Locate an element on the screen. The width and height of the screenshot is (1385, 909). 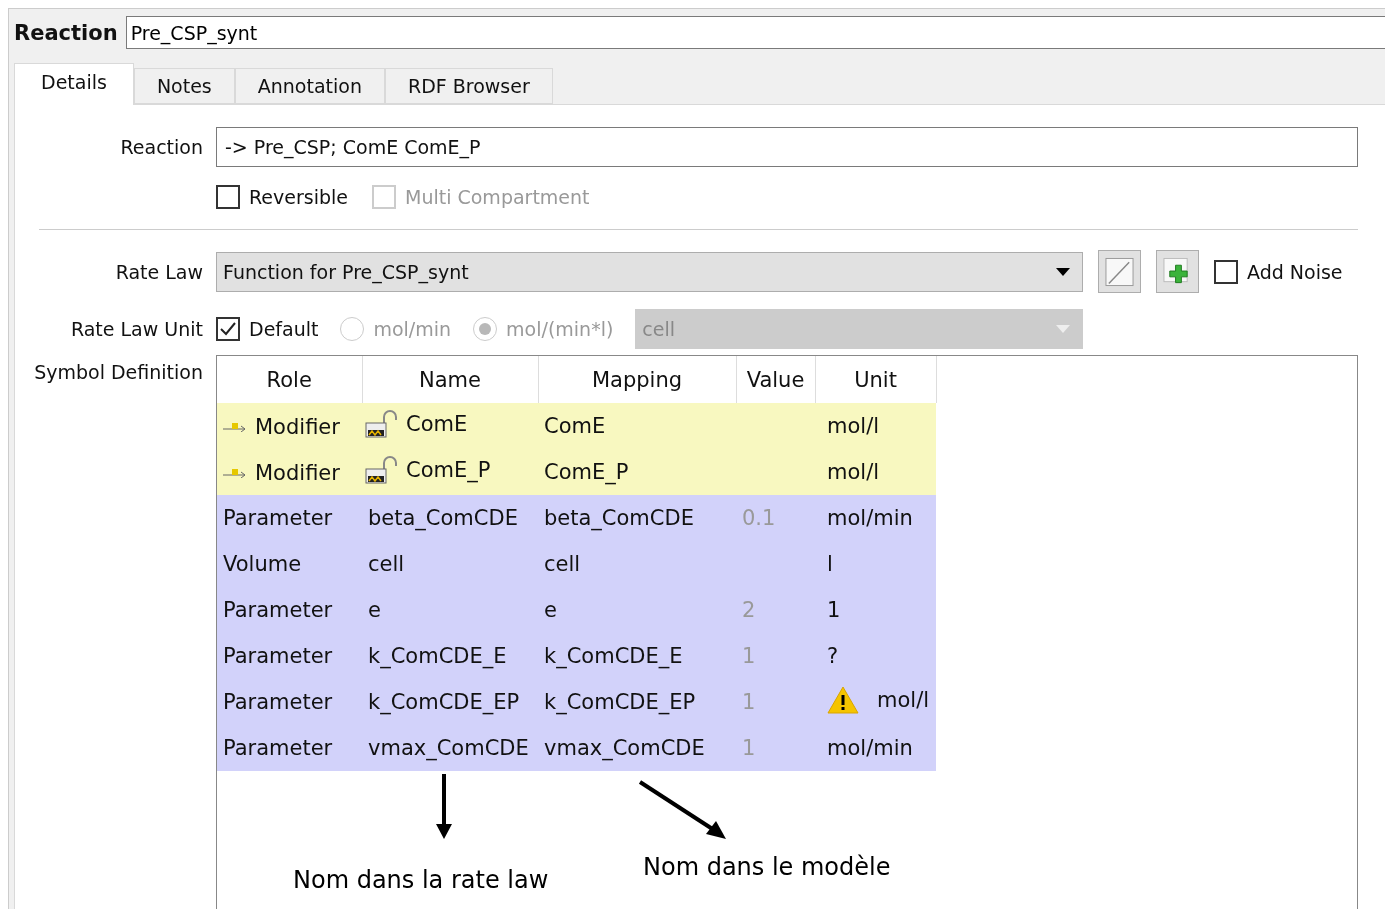
reaction-label: Reaction is located at coordinates (66, 32).